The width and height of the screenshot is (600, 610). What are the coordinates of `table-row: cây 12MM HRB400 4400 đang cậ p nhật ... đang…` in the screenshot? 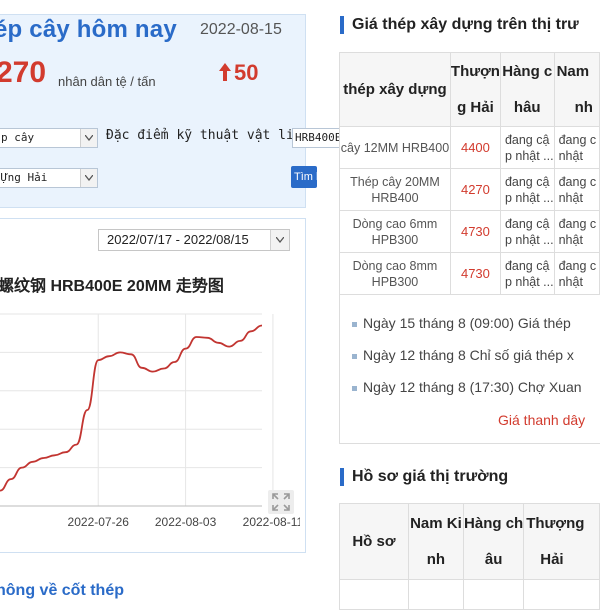 It's located at (469, 147).